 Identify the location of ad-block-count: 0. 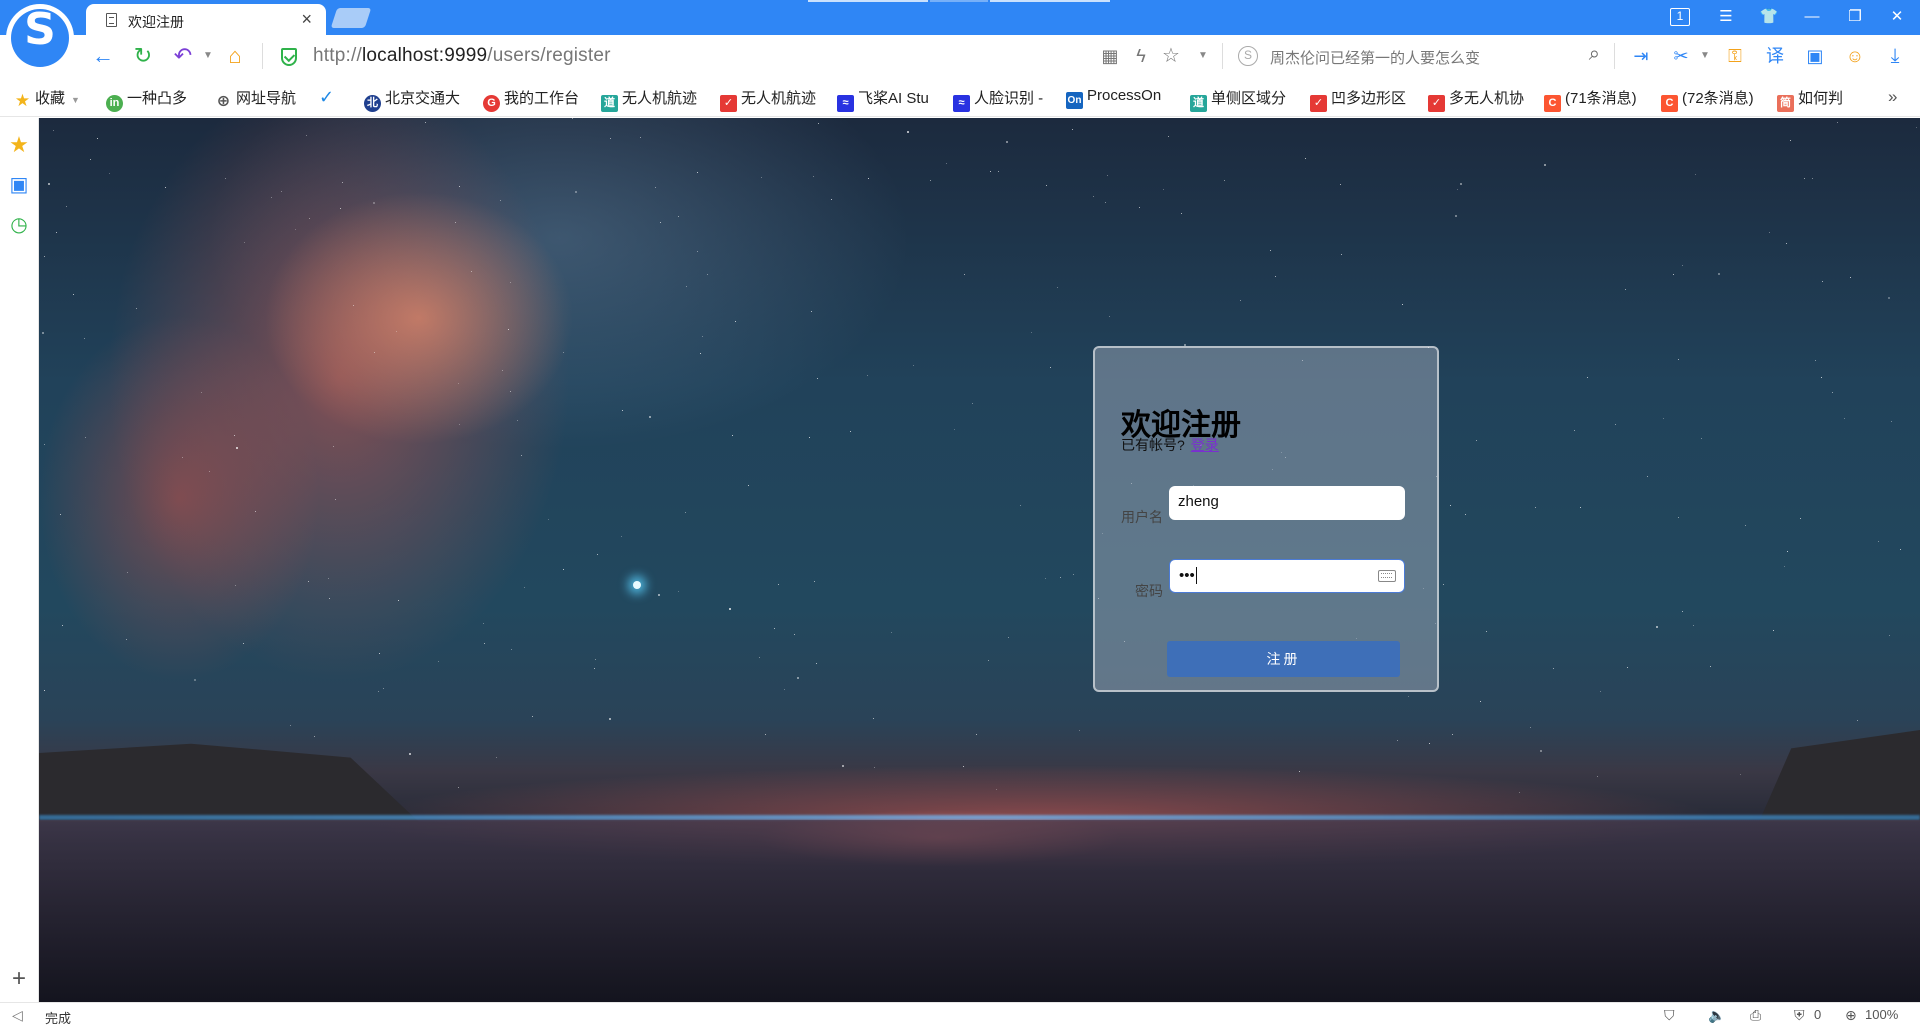
(1818, 1014).